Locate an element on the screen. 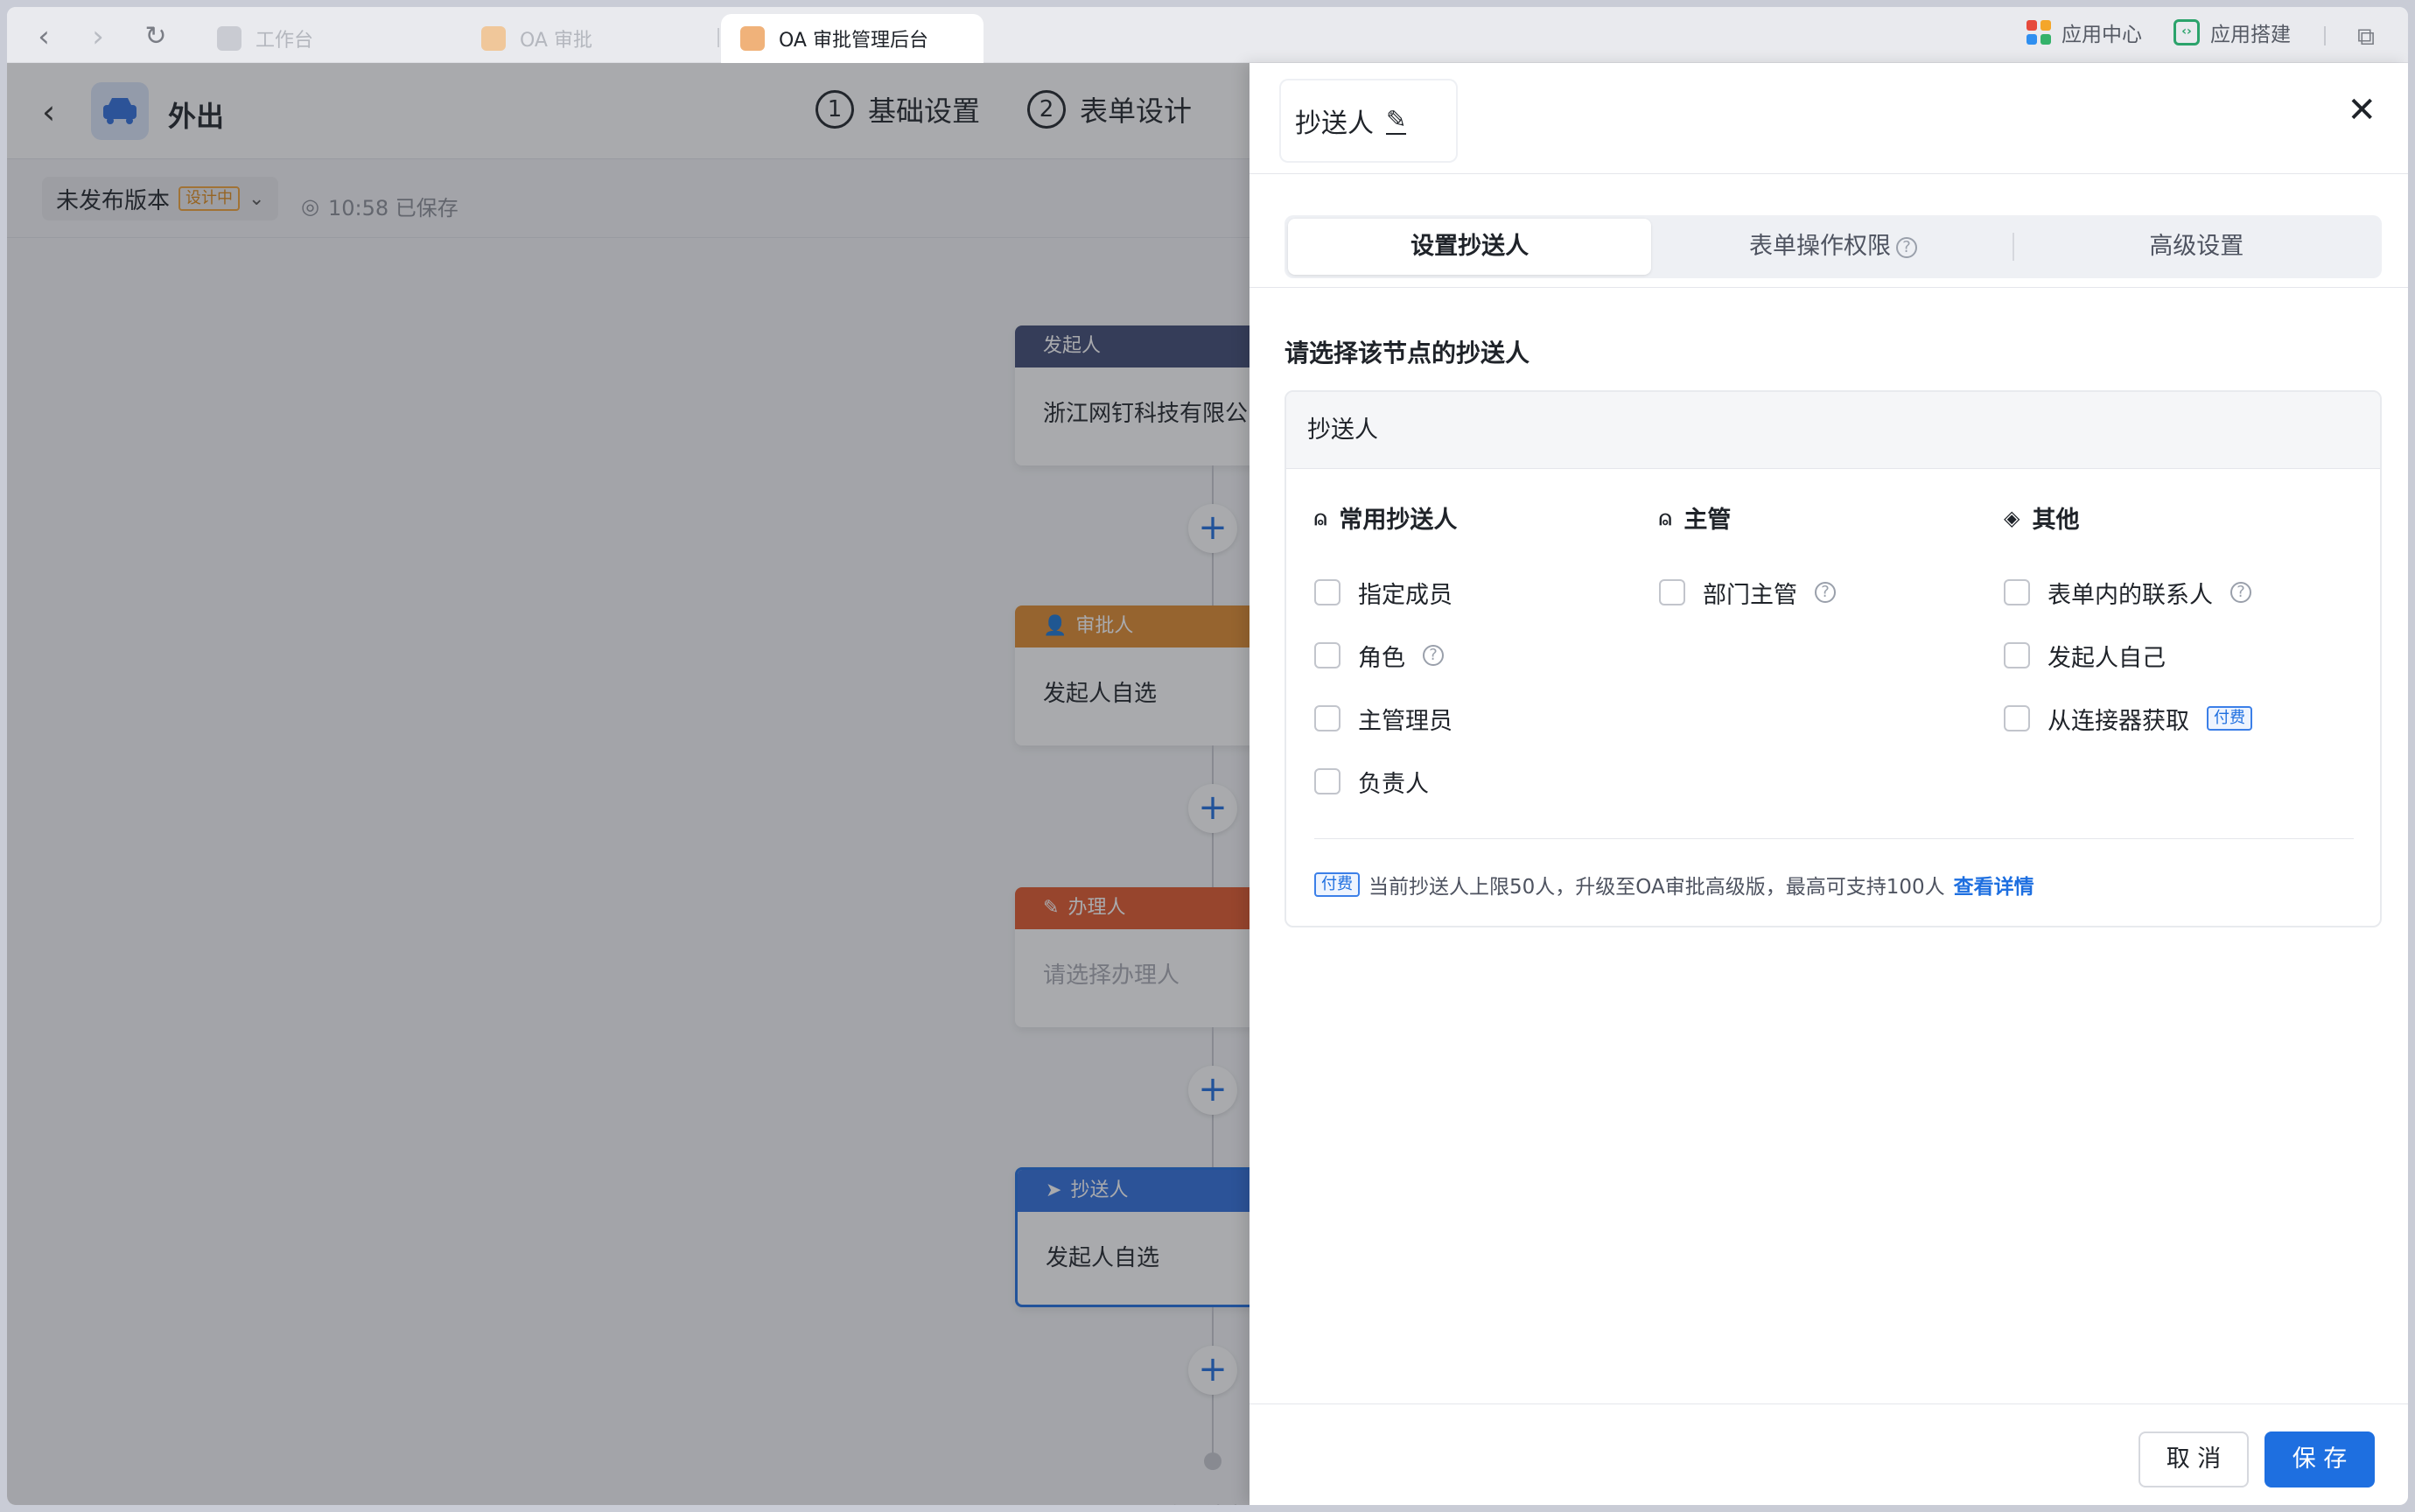 Image resolution: width=2415 pixels, height=1512 pixels. option-dept-manager: 部门主管 ? is located at coordinates (1829, 592).